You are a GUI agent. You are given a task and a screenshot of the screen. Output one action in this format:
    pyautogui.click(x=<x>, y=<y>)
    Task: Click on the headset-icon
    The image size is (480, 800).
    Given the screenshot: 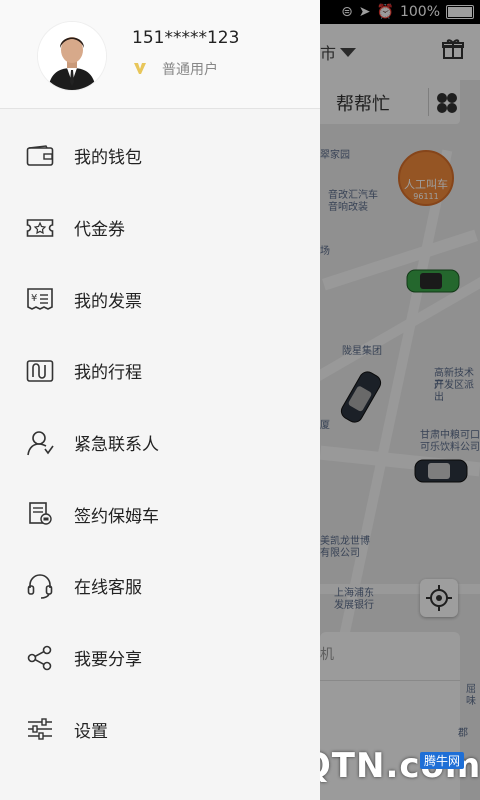 What is the action you would take?
    pyautogui.click(x=40, y=586)
    